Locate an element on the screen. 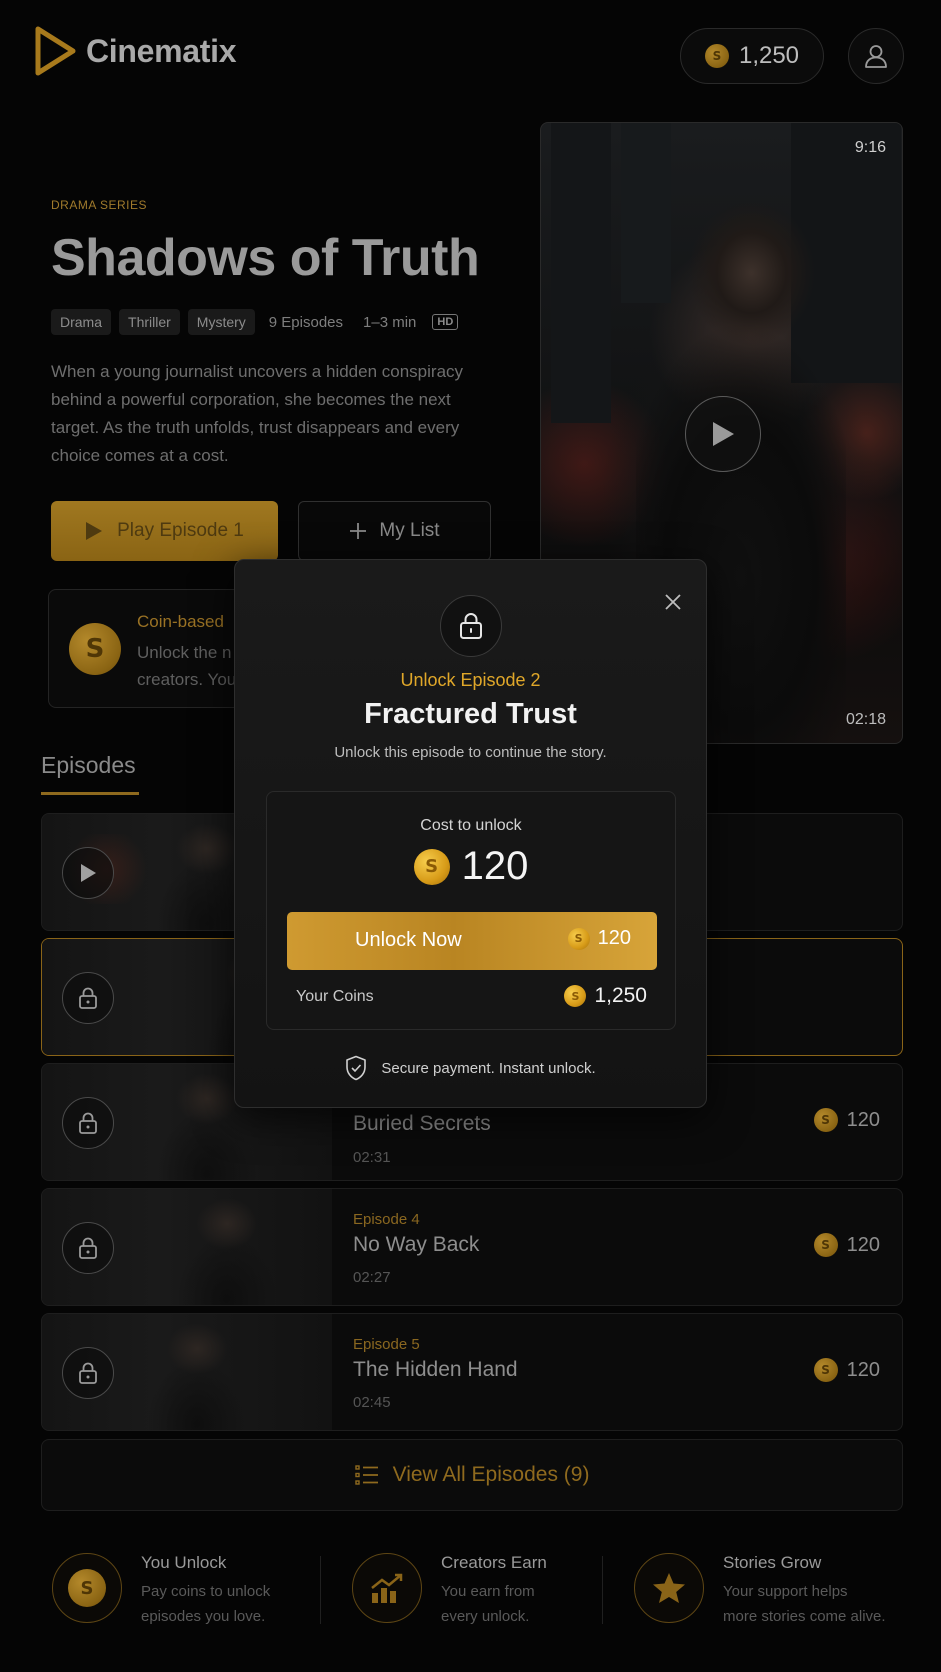 The height and width of the screenshot is (1672, 941). episodes-tab-underline is located at coordinates (90, 793).